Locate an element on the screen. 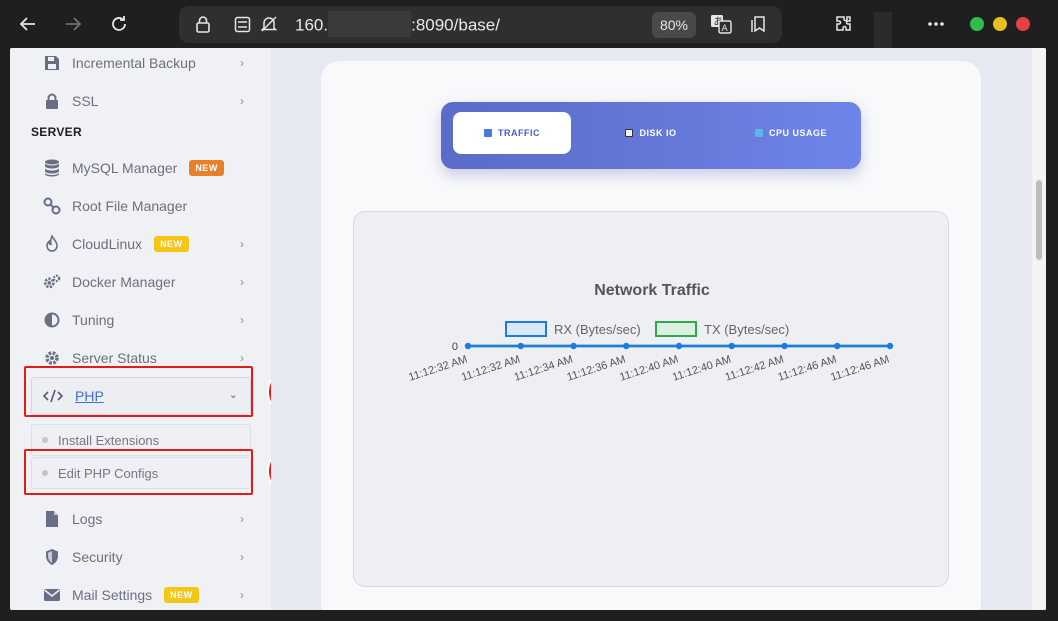 The width and height of the screenshot is (1058, 621). minimize-window-icon is located at coordinates (977, 24).